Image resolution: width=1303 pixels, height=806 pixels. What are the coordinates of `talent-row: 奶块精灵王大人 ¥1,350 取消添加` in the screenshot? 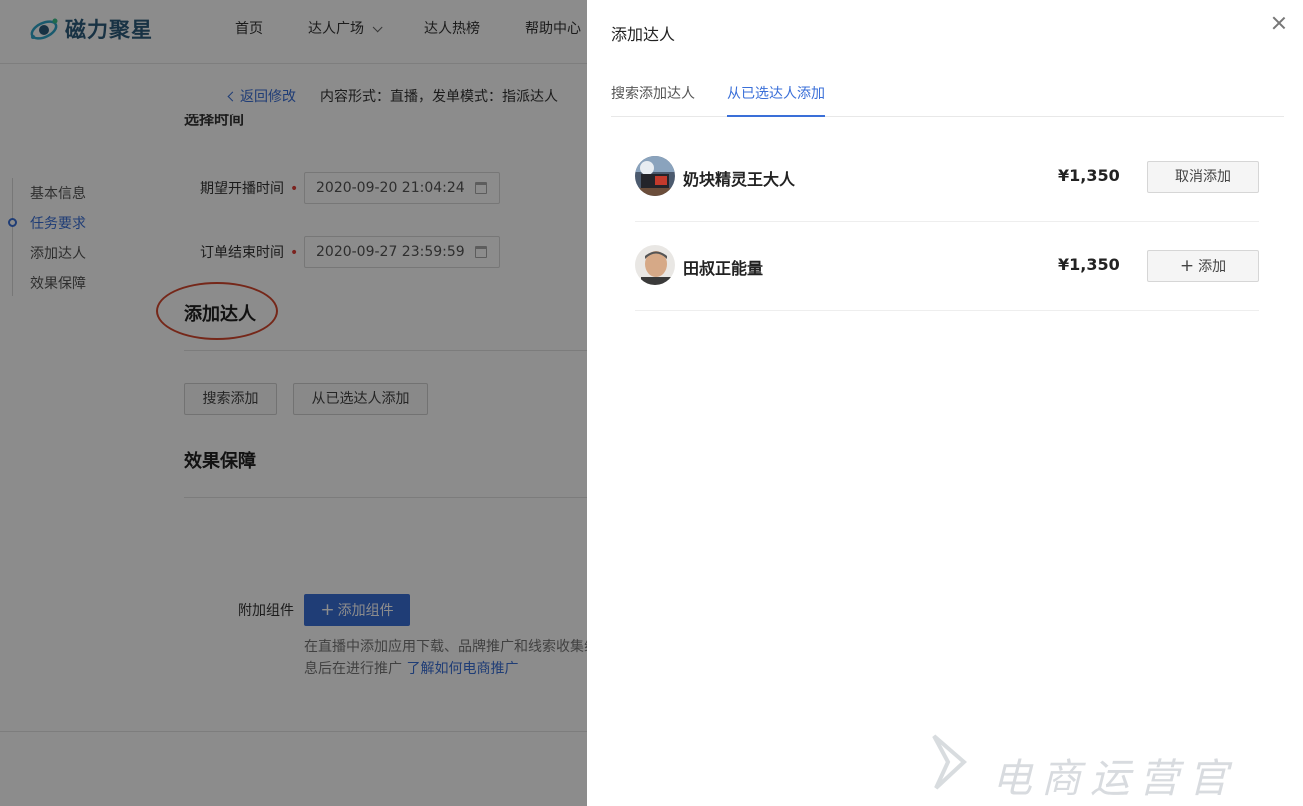 It's located at (947, 177).